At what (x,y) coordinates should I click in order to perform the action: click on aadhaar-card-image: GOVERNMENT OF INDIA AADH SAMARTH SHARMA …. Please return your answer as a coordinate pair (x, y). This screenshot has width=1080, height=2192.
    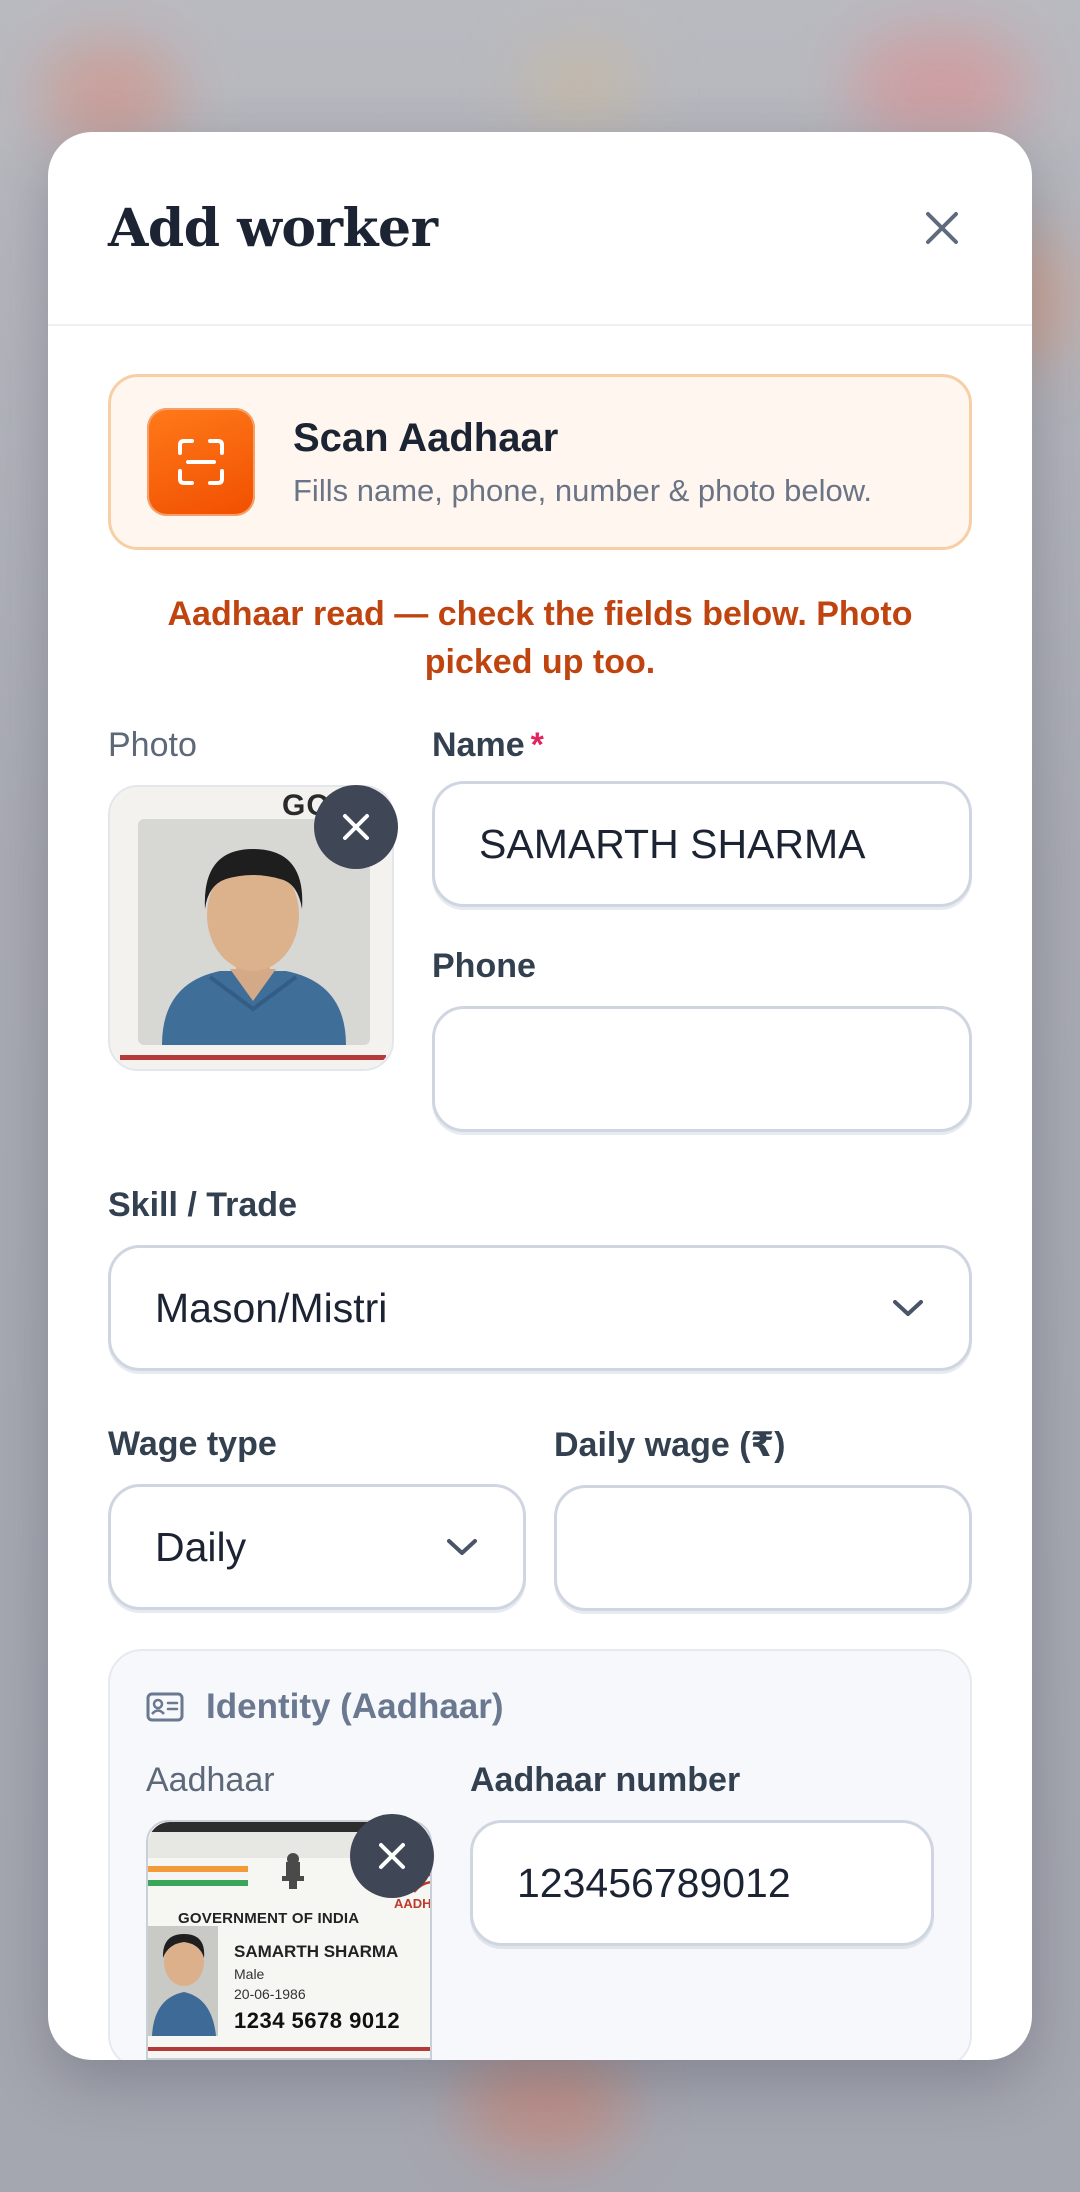
    Looking at the image, I should click on (290, 1937).